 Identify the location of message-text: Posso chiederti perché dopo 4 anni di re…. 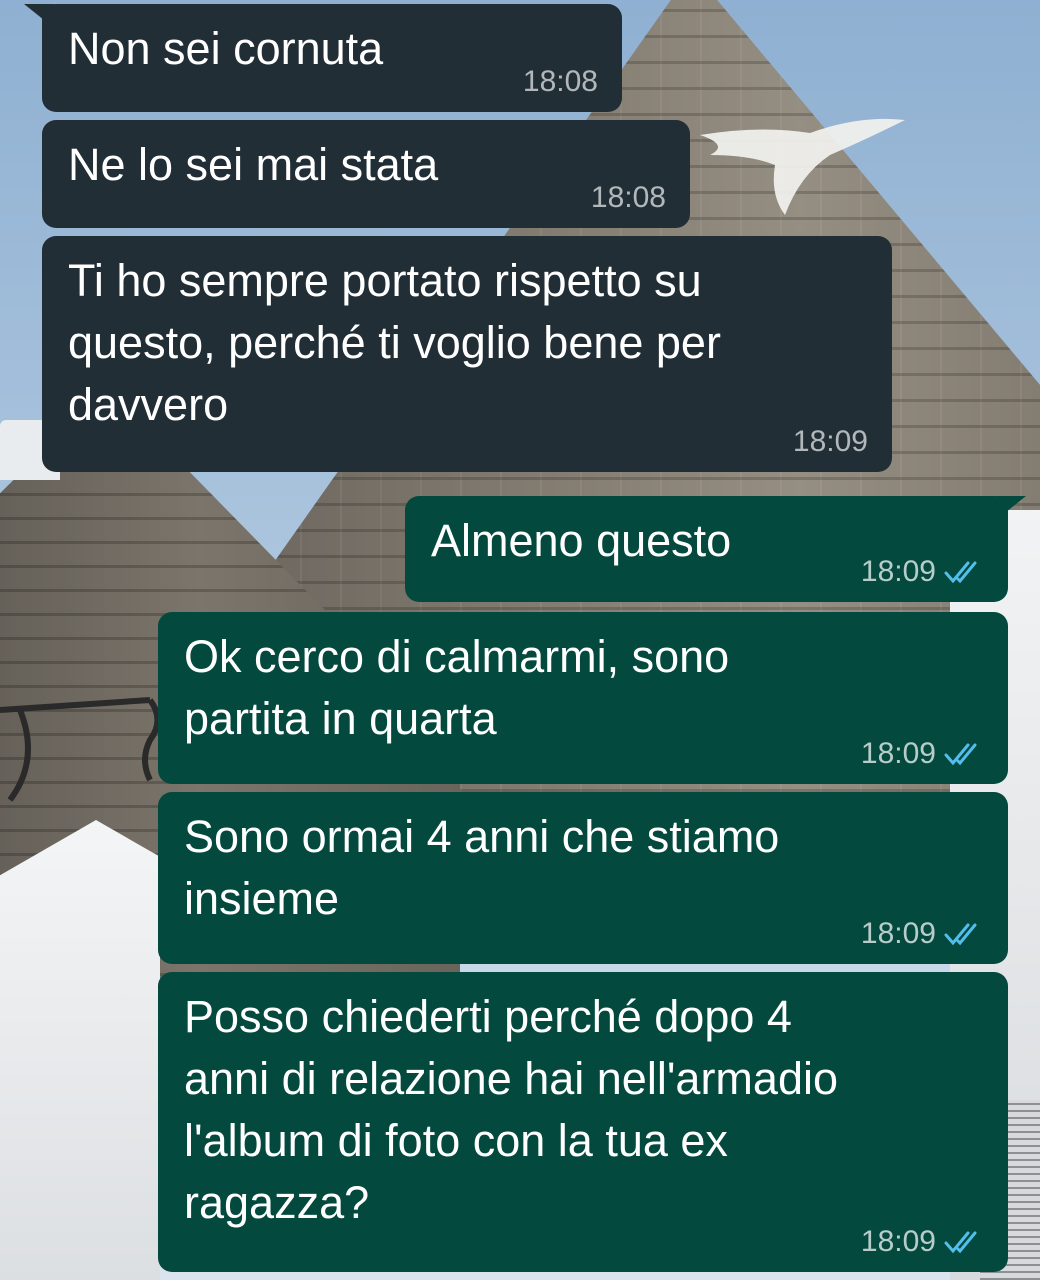
(511, 1109).